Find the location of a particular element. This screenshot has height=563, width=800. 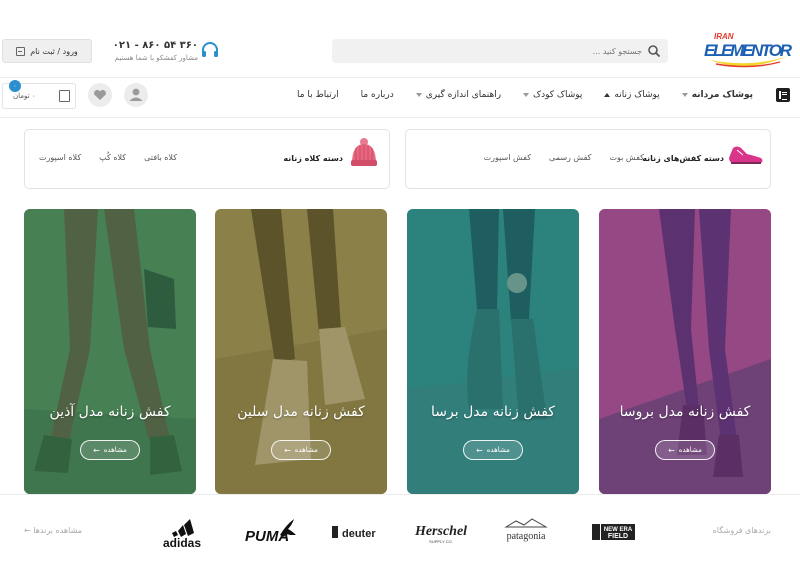

nav-item-label: ارتباط با ما is located at coordinates (317, 95).